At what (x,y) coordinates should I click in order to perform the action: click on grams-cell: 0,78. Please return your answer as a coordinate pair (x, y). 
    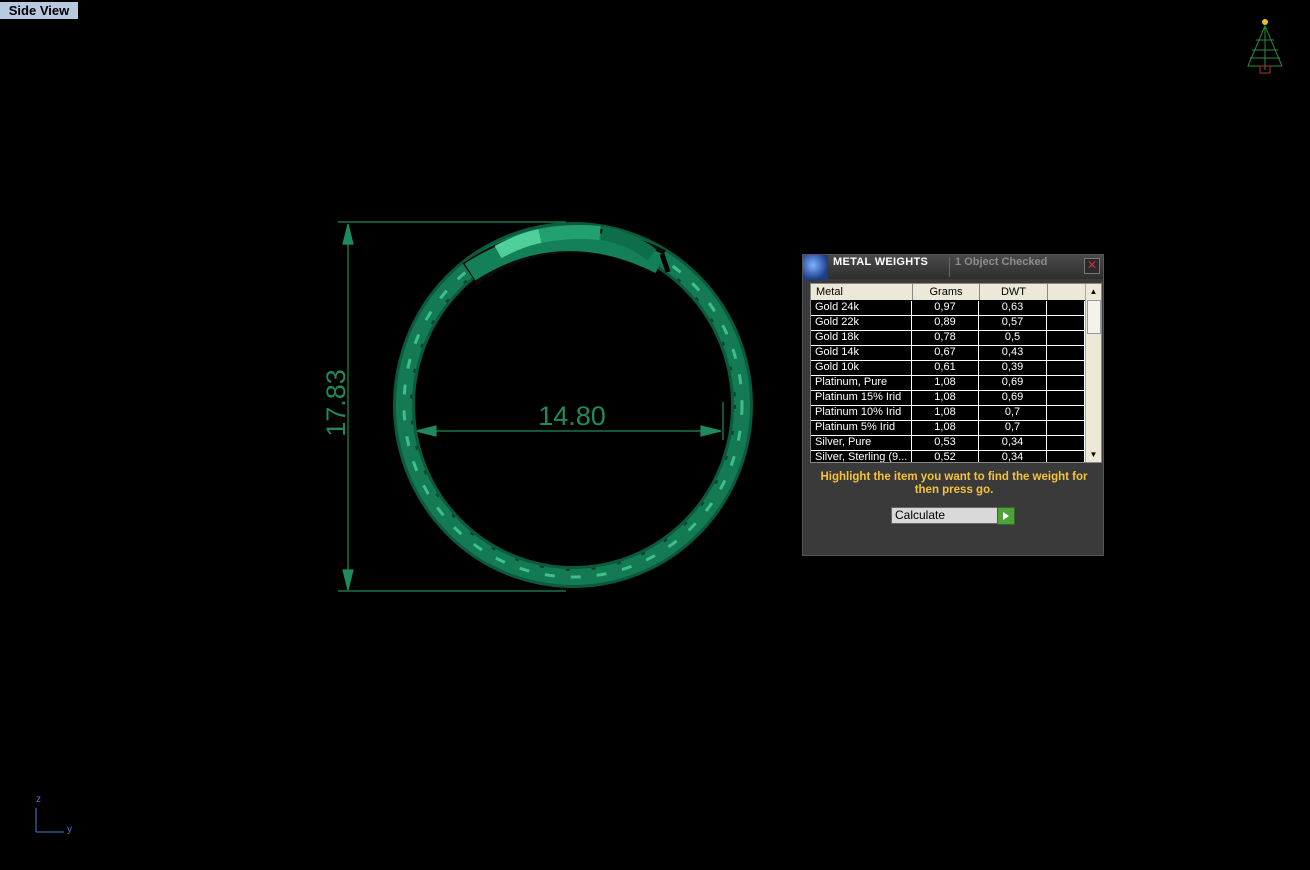
    Looking at the image, I should click on (945, 338).